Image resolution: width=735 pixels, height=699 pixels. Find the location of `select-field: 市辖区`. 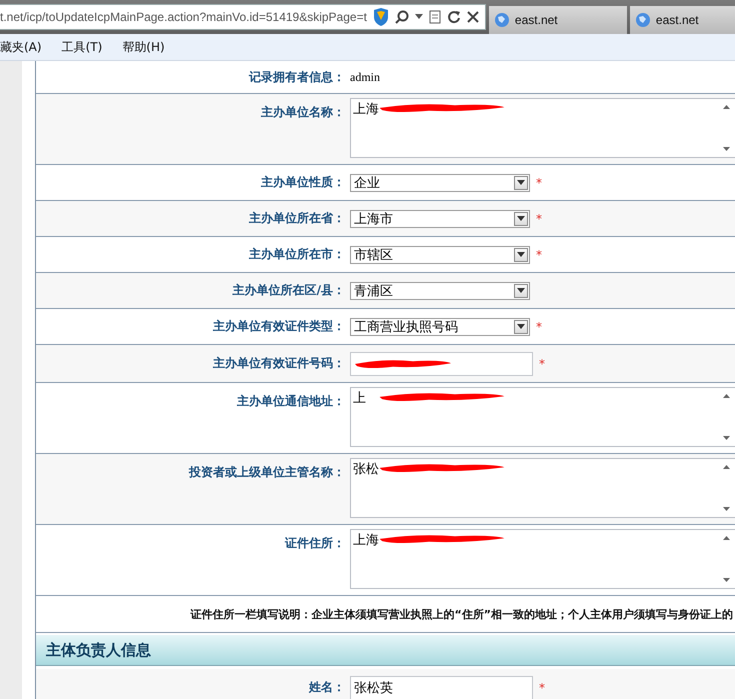

select-field: 市辖区 is located at coordinates (440, 255).